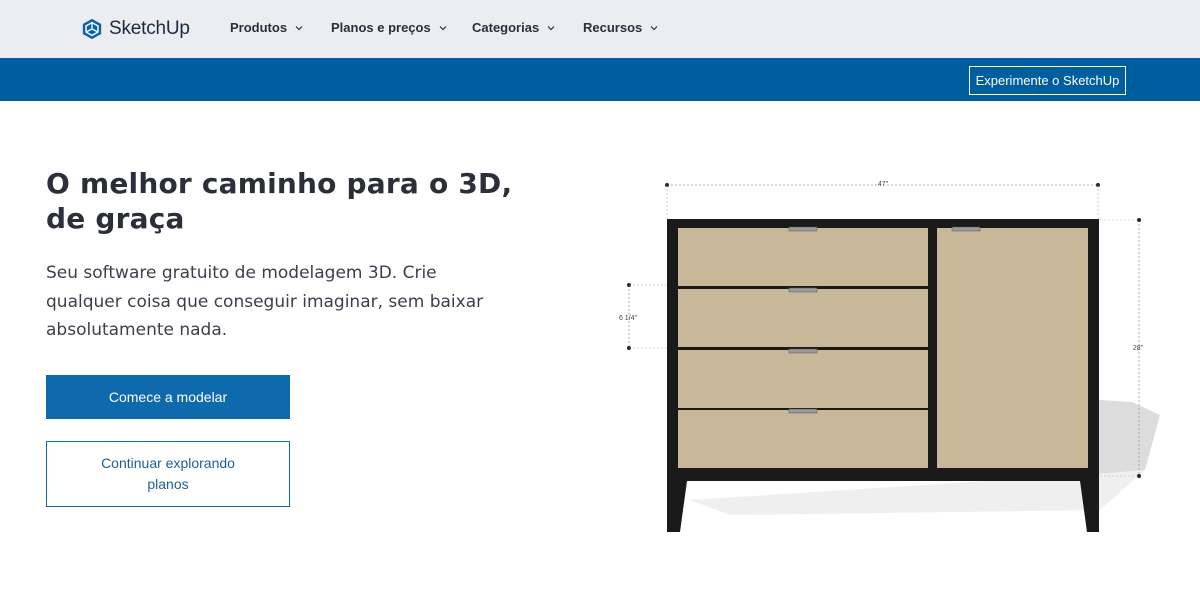  Describe the element at coordinates (1138, 348) in the screenshot. I see `height-dimension-label: 28"` at that location.